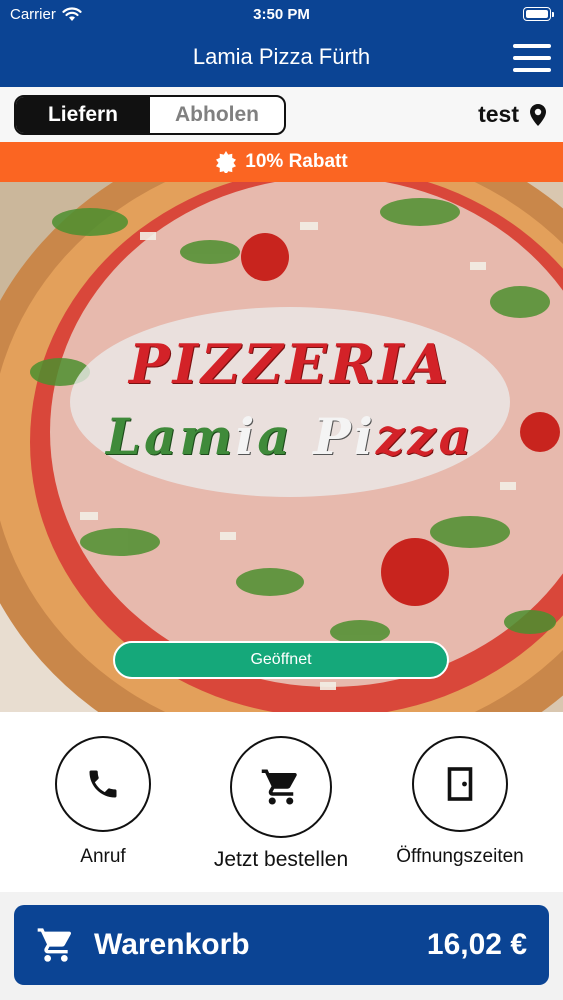 This screenshot has height=1000, width=563. I want to click on mode-bar: Liefern Abholen test, so click(281, 114).